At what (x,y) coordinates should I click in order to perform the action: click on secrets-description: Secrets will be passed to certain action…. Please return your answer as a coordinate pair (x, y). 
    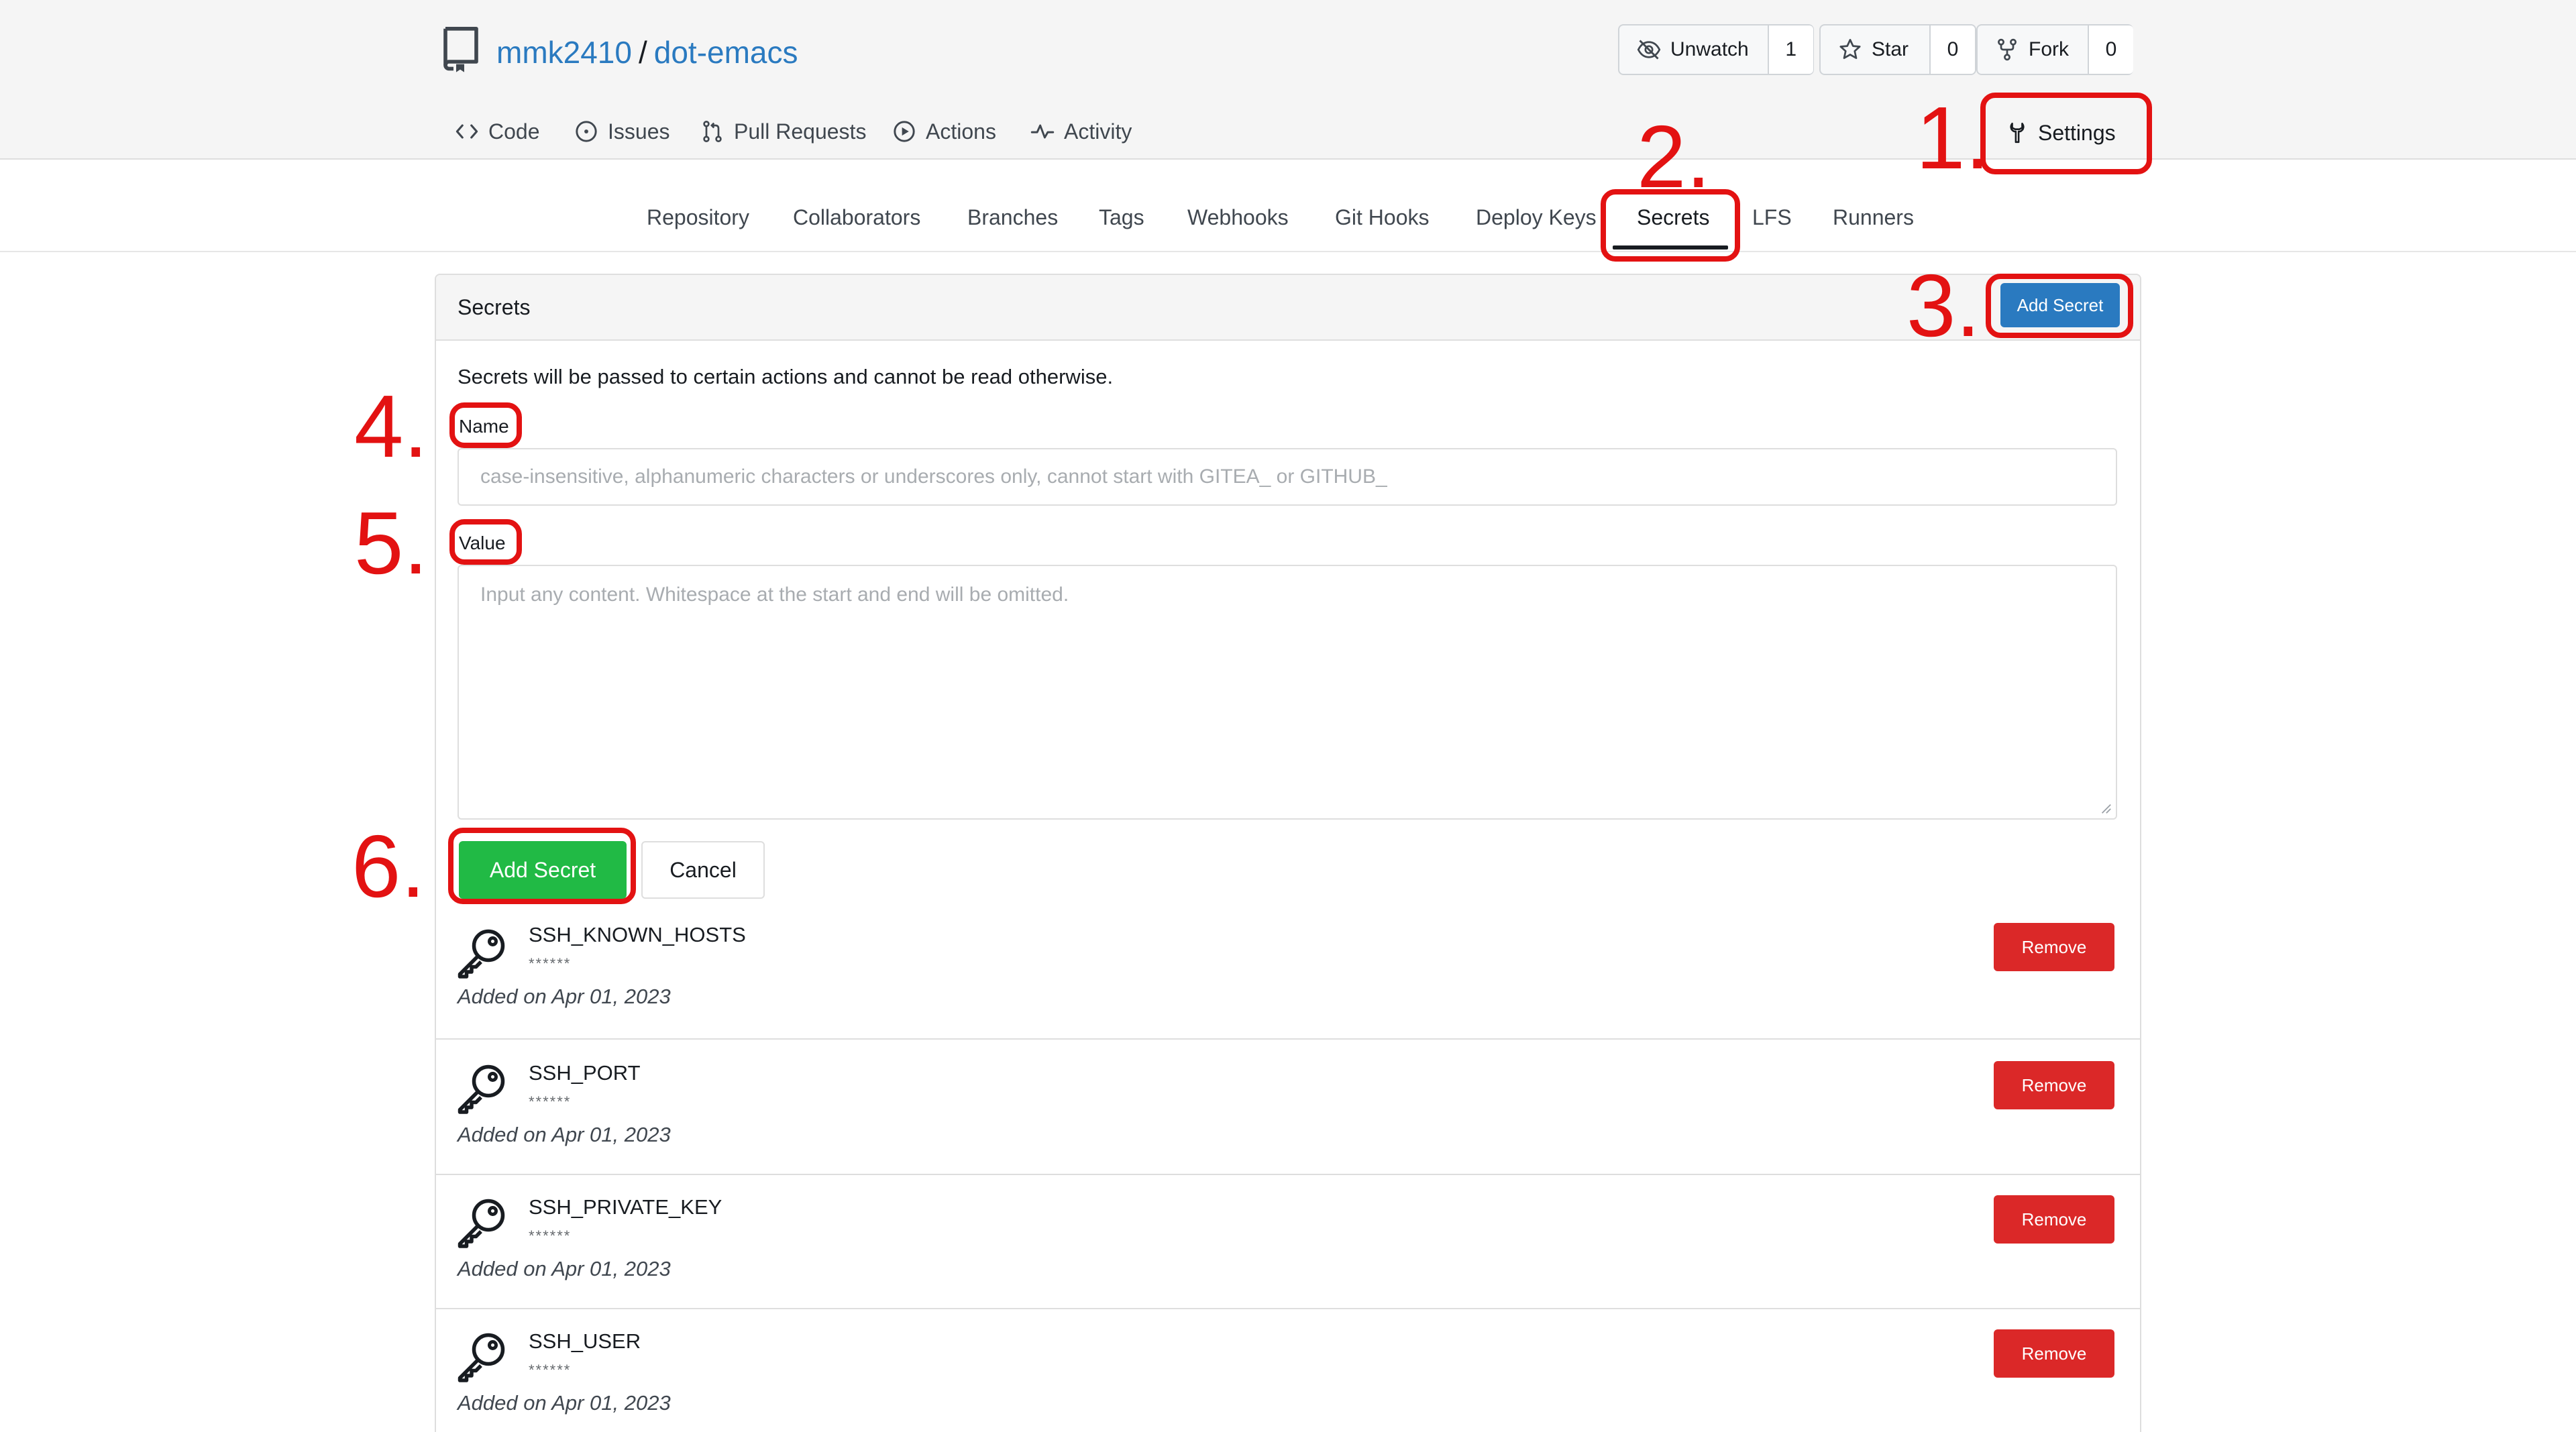
    Looking at the image, I should click on (786, 376).